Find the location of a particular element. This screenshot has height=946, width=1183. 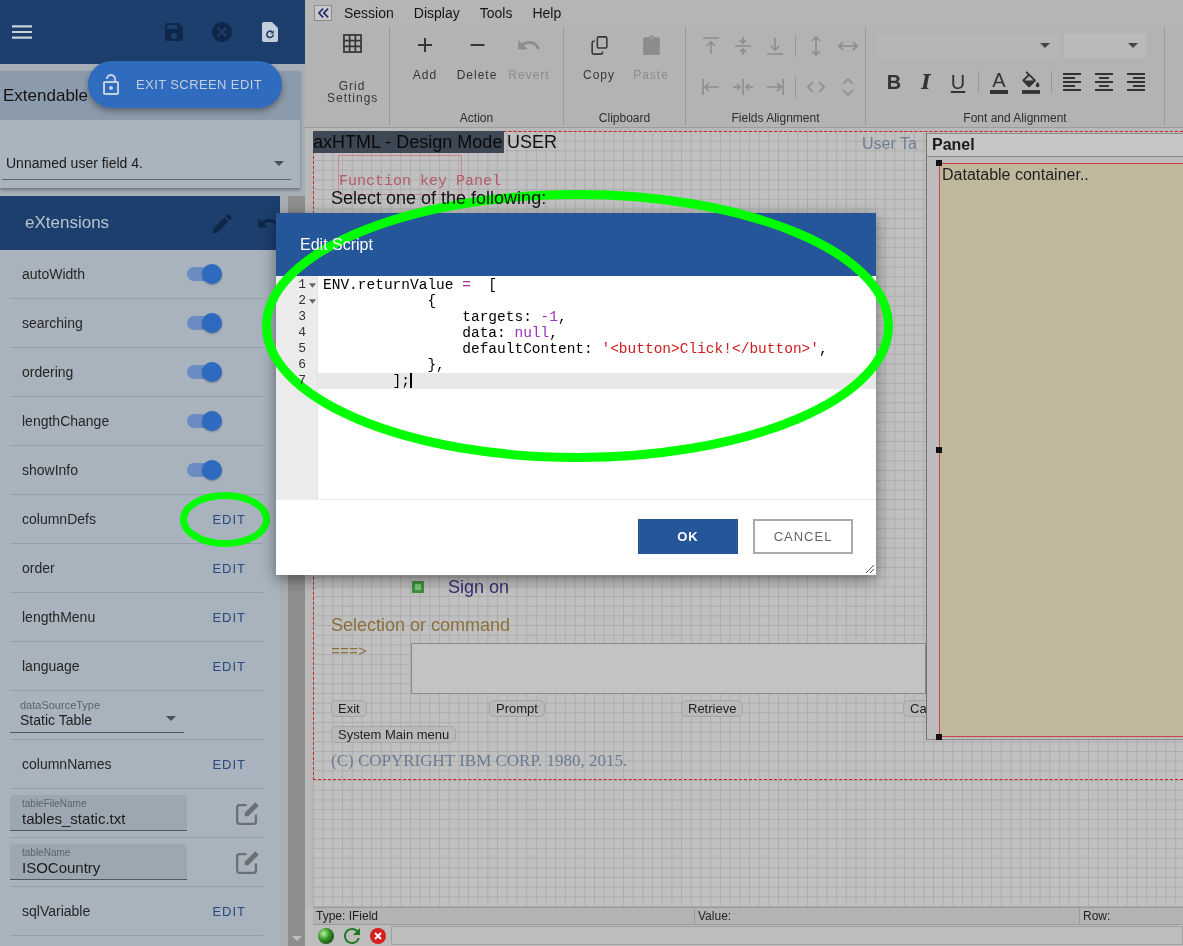

code-line: { is located at coordinates (432, 301).